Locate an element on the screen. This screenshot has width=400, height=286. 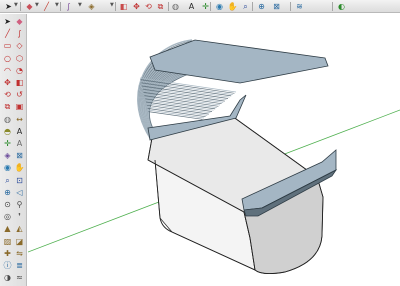
position-camera-icon: ⊙ is located at coordinates (7, 204).